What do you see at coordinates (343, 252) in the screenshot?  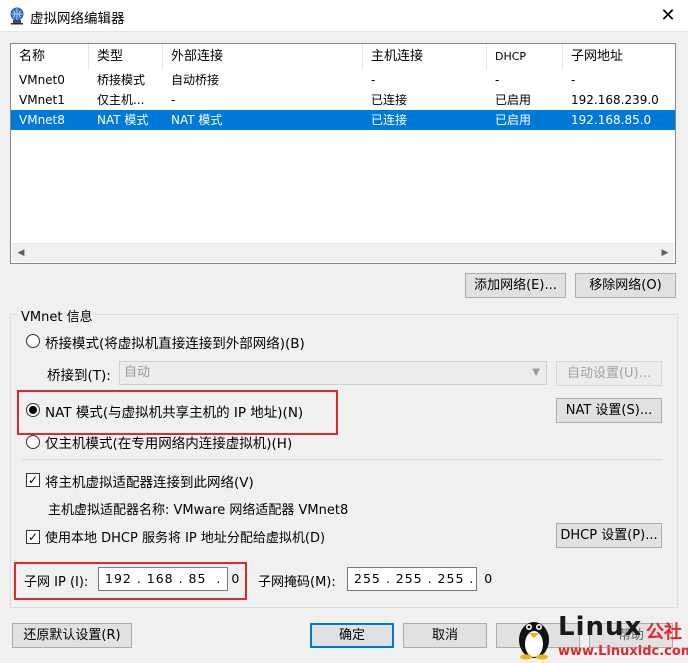 I see `horizontal-scrollbar: ◀ ▶` at bounding box center [343, 252].